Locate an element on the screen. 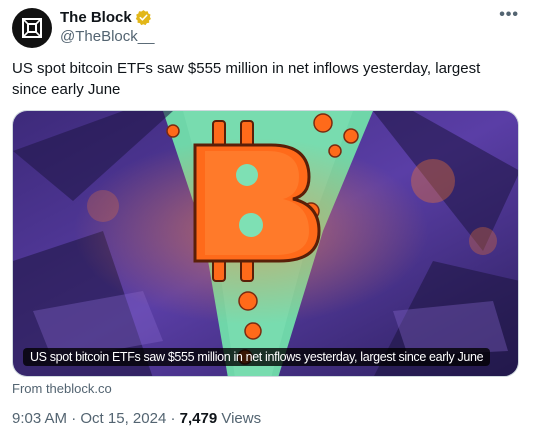  author-name-row: The Block is located at coordinates (106, 17).